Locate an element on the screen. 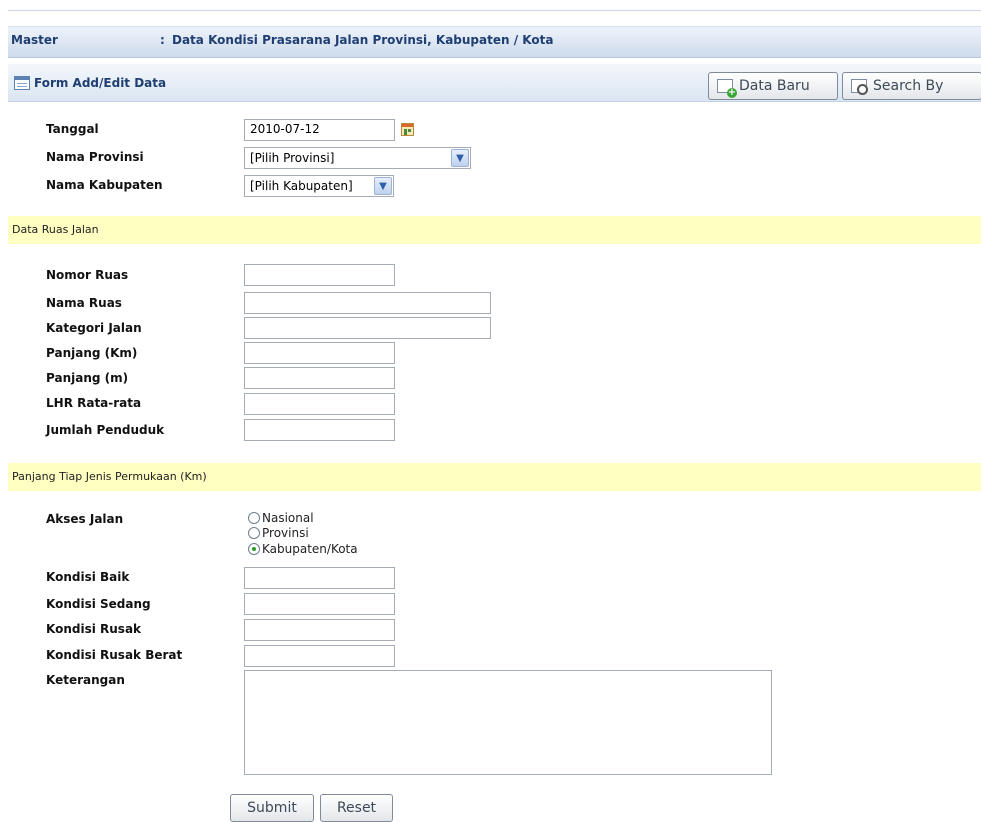 Image resolution: width=981 pixels, height=822 pixels. kondisi-sedang-label: Kondisi Sedang is located at coordinates (98, 604).